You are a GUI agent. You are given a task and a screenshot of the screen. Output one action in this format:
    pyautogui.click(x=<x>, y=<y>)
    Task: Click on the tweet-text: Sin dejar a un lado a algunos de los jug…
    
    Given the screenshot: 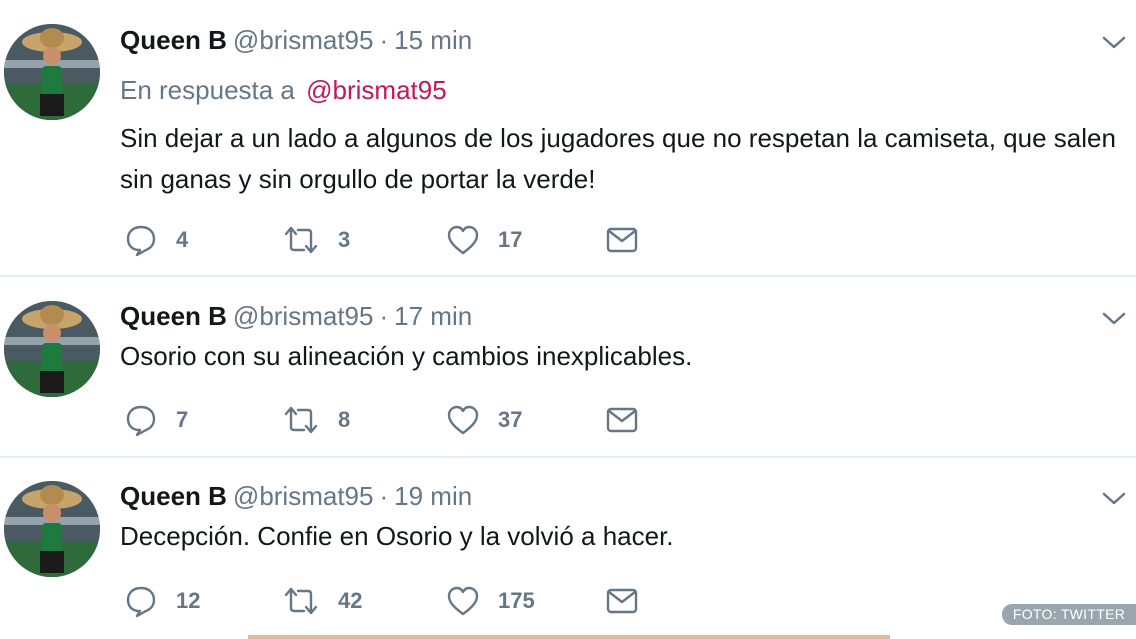 What is the action you would take?
    pyautogui.click(x=618, y=158)
    